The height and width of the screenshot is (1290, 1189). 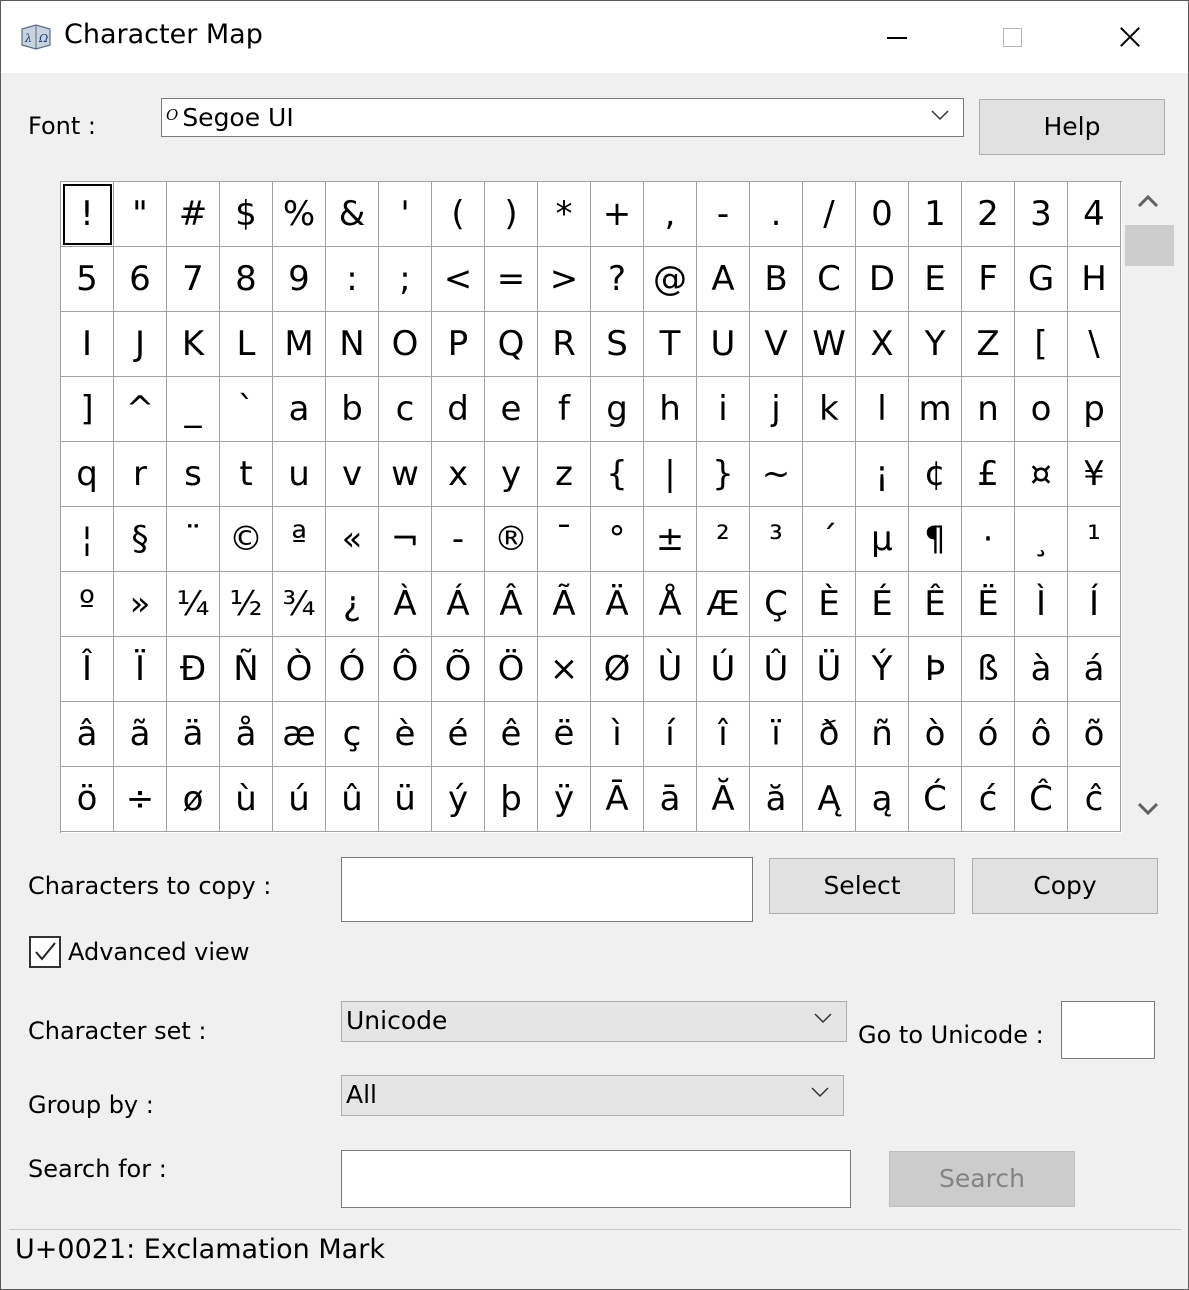 What do you see at coordinates (617, 734) in the screenshot?
I see `char-cell: ì` at bounding box center [617, 734].